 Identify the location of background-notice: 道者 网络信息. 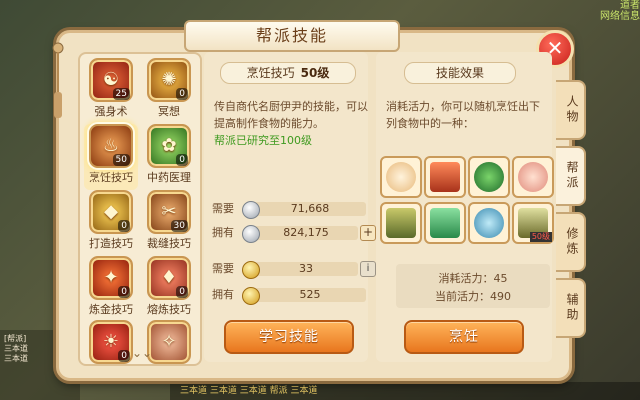
(535, 11).